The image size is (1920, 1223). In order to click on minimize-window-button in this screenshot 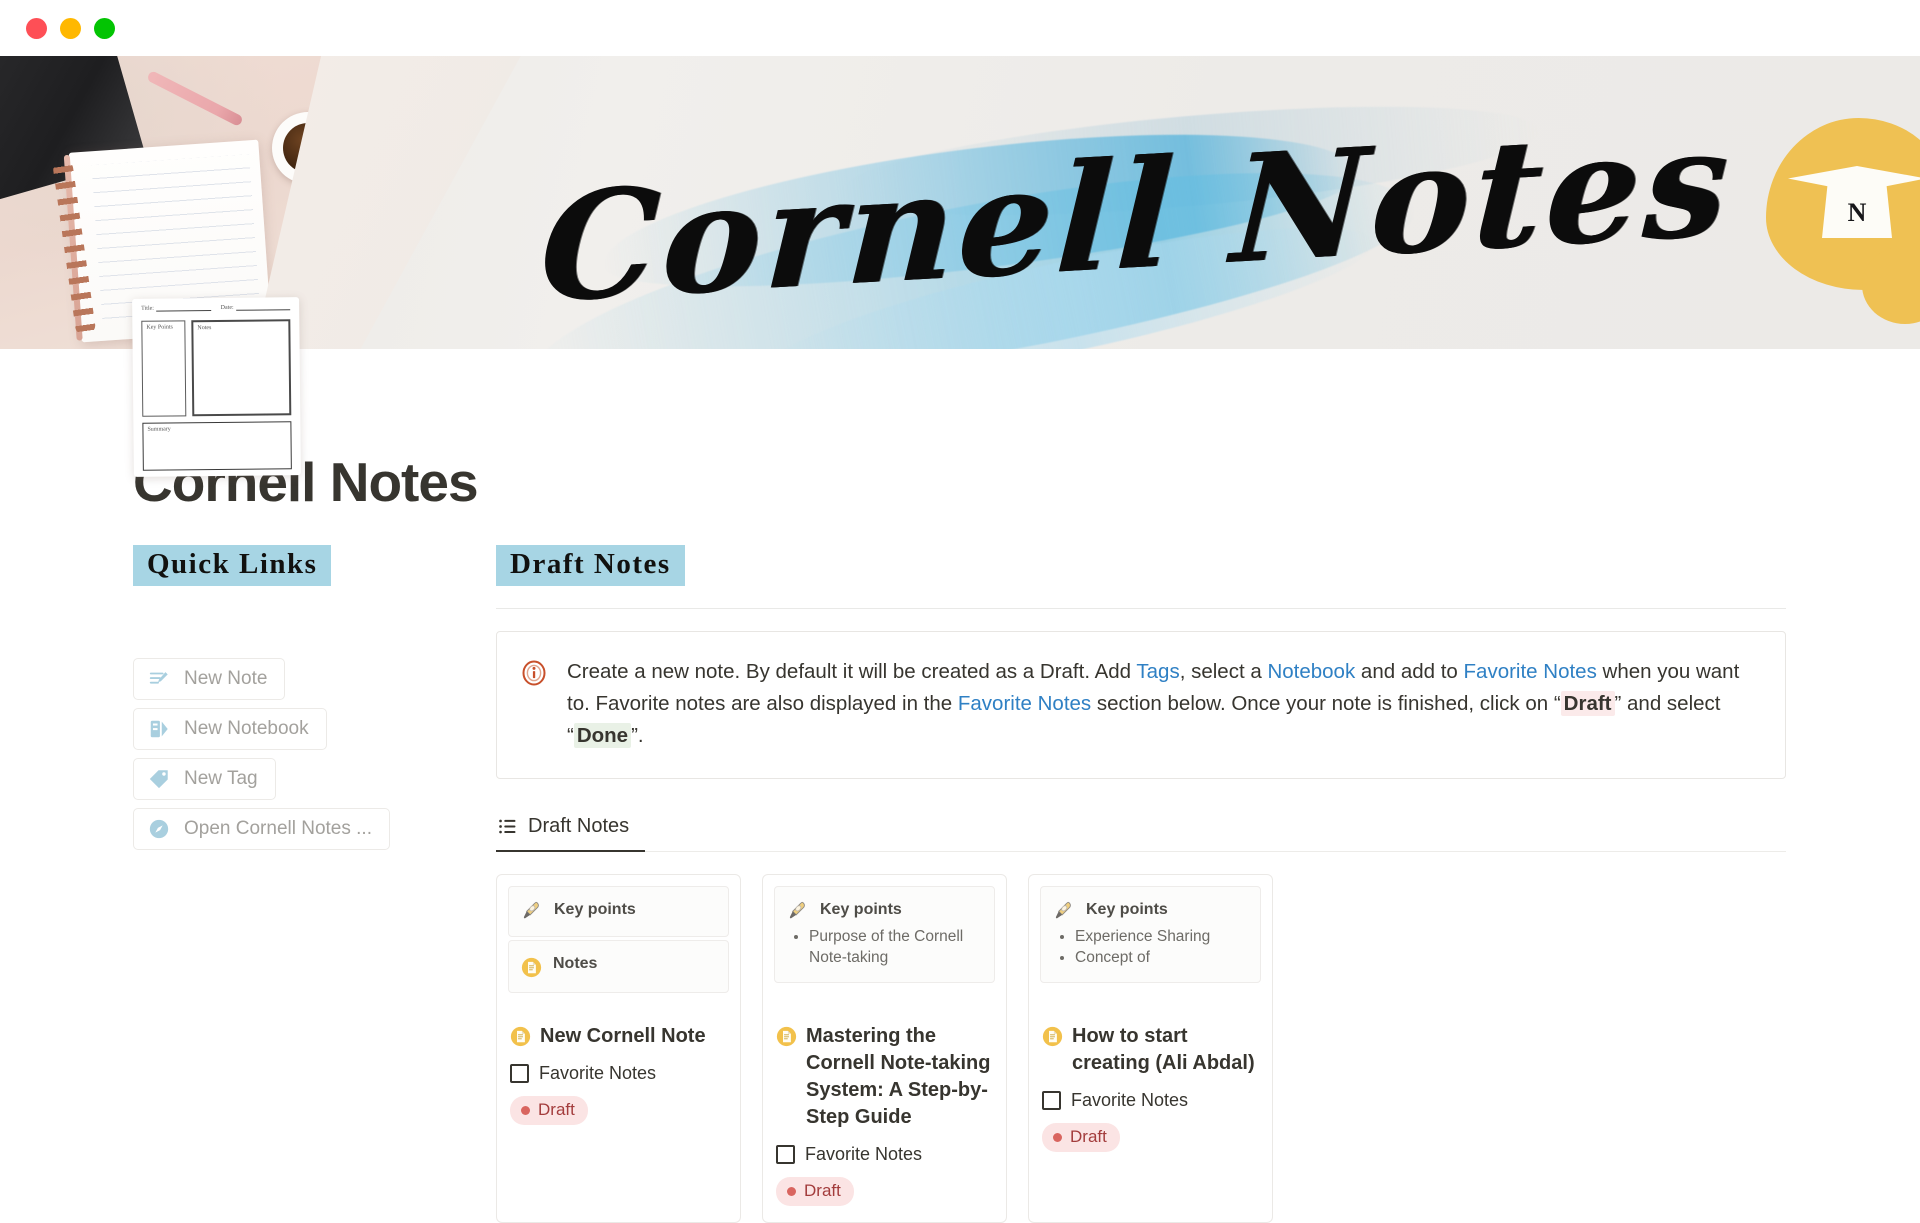, I will do `click(70, 28)`.